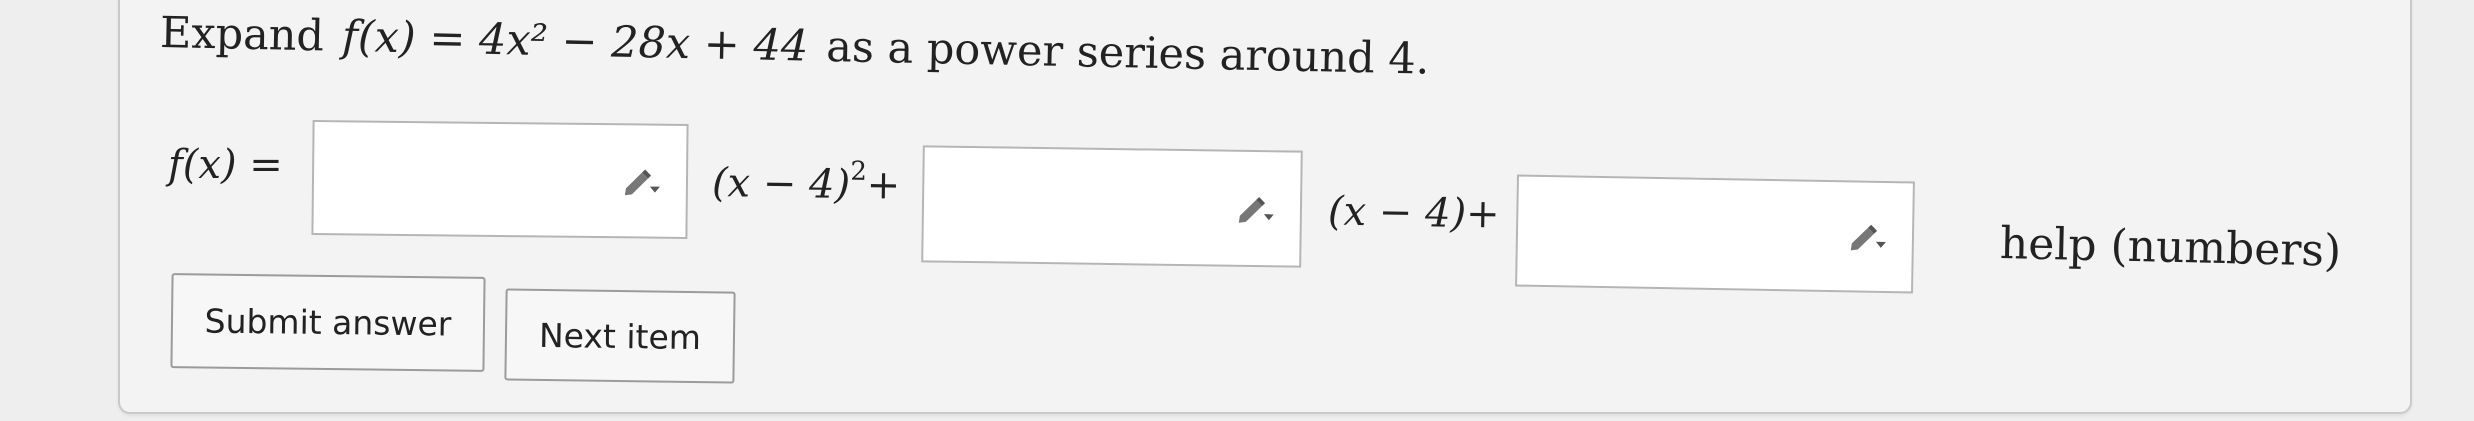 This screenshot has width=2474, height=421. Describe the element at coordinates (328, 322) in the screenshot. I see `submit-answer-button: Submit answer` at that location.